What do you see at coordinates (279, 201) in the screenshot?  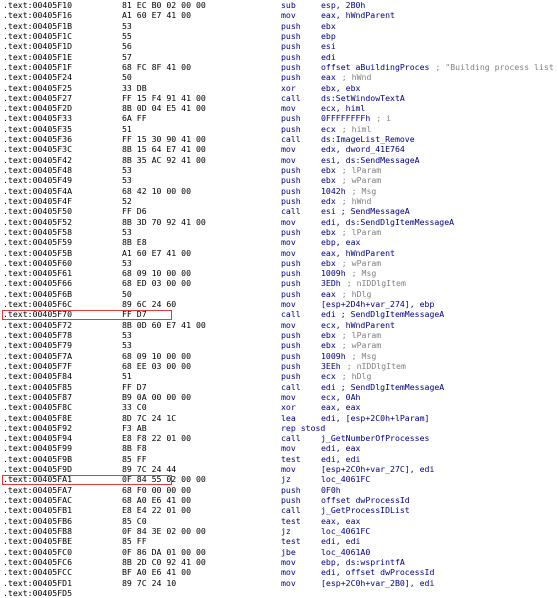 I see `code-line: .text:00405F4F 52 push edx ; hWnd` at bounding box center [279, 201].